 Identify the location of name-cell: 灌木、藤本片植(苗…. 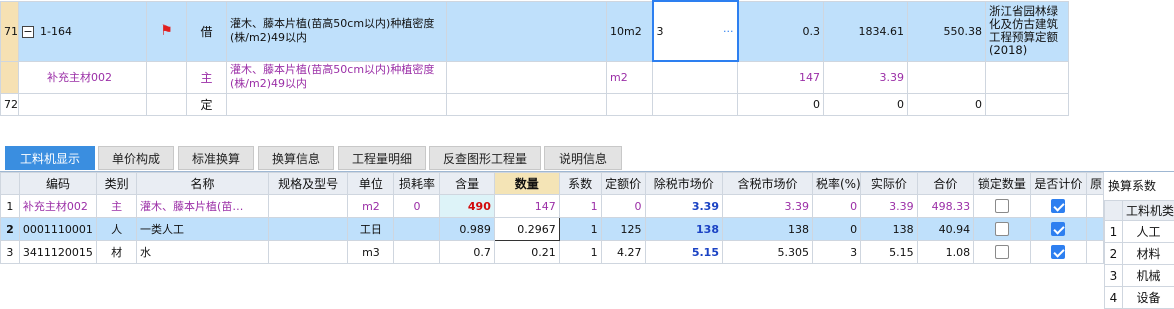
(203, 206).